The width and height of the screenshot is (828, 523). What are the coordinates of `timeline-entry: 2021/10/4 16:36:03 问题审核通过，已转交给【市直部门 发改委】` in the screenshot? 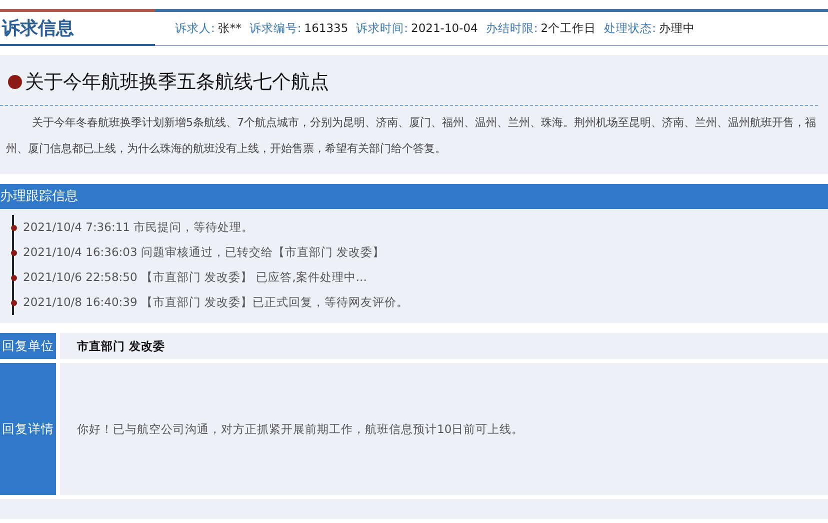 It's located at (204, 252).